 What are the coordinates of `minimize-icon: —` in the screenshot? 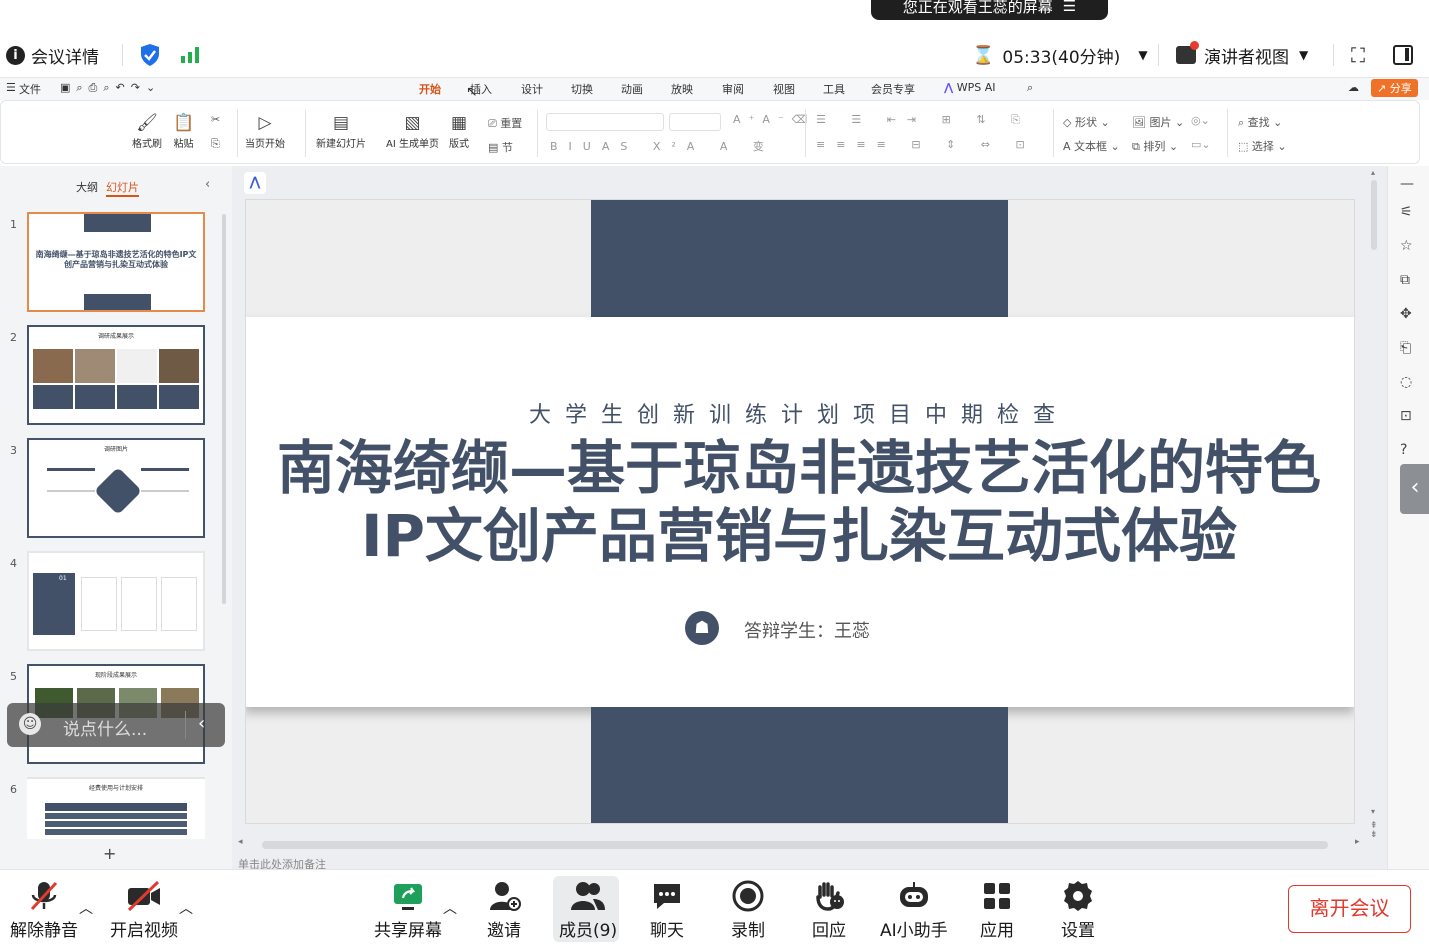 It's located at (1407, 184).